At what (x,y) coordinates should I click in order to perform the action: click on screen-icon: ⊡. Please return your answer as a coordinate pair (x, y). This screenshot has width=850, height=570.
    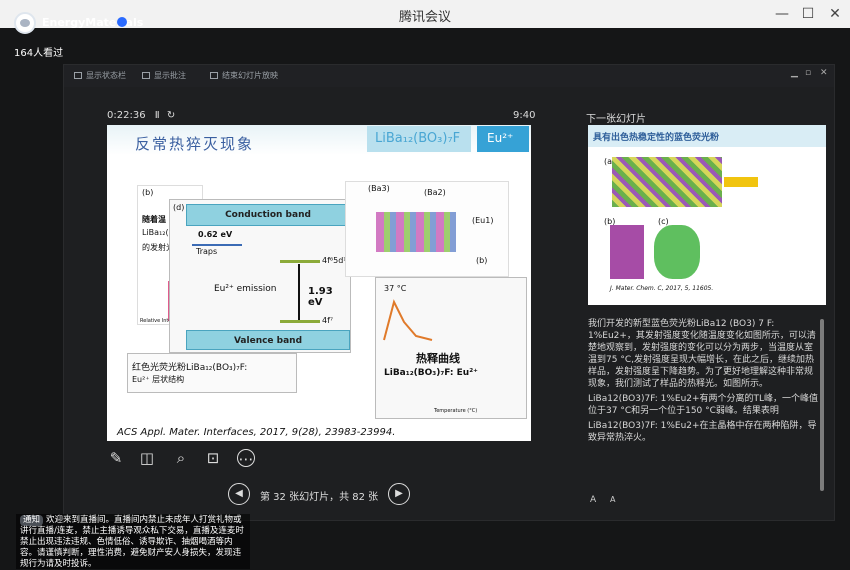
    Looking at the image, I should click on (213, 458).